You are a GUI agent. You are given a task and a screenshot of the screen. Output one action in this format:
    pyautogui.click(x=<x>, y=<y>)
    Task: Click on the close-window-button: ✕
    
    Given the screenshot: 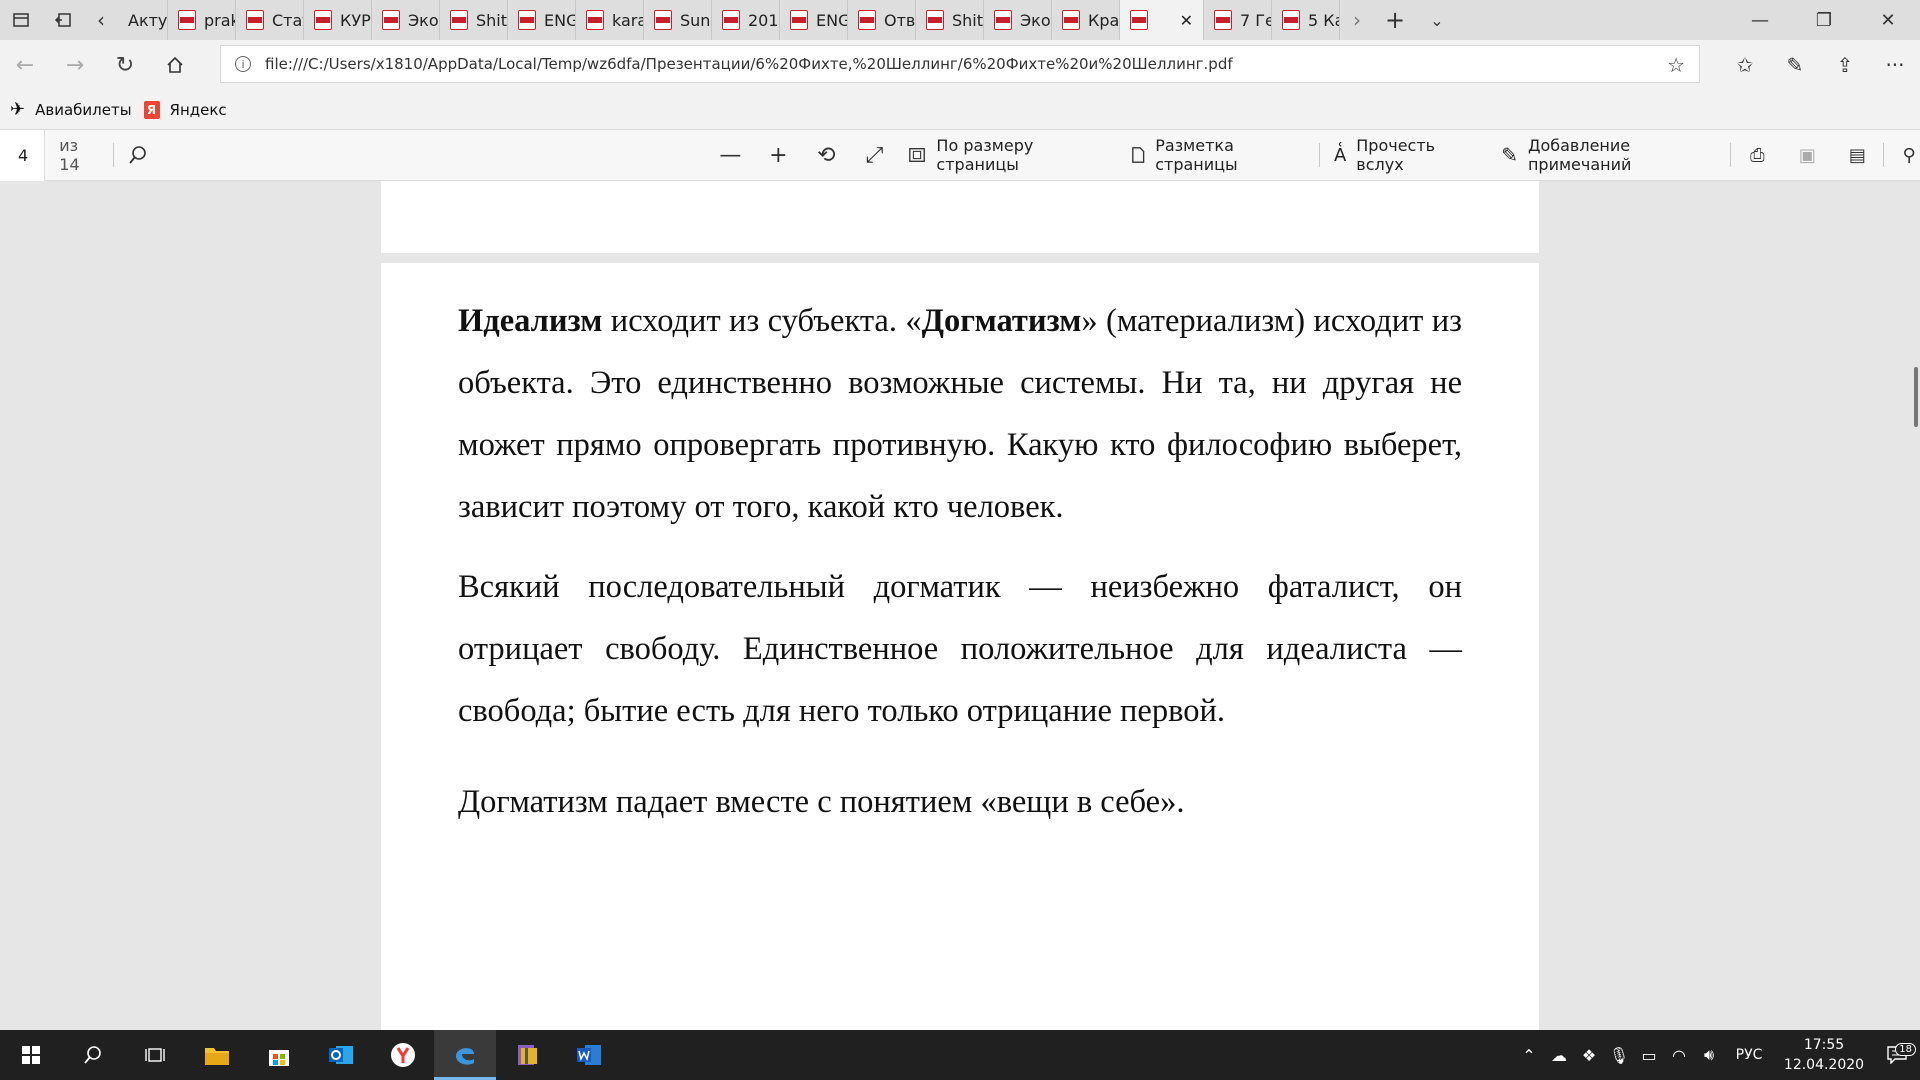 What is the action you would take?
    pyautogui.click(x=1888, y=20)
    